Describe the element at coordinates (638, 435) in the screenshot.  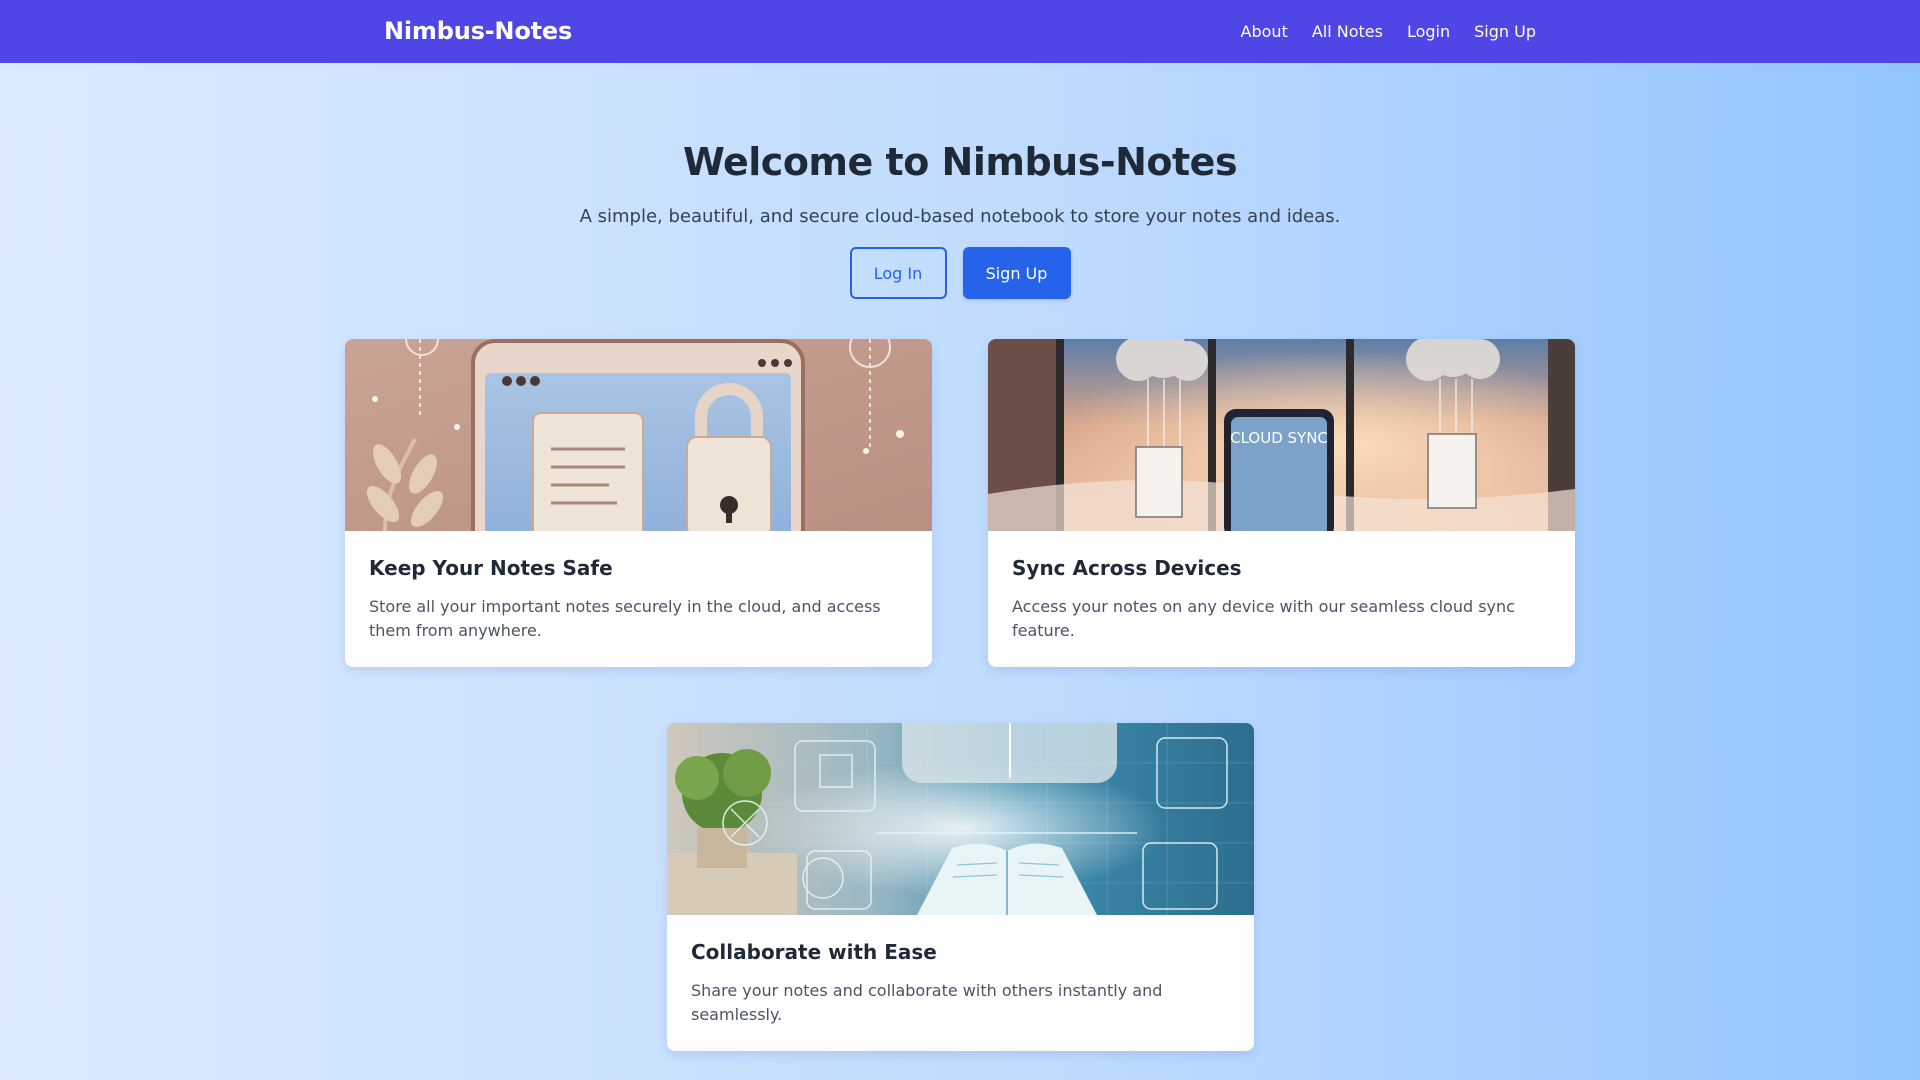
I see `padlock-illustration-icon` at that location.